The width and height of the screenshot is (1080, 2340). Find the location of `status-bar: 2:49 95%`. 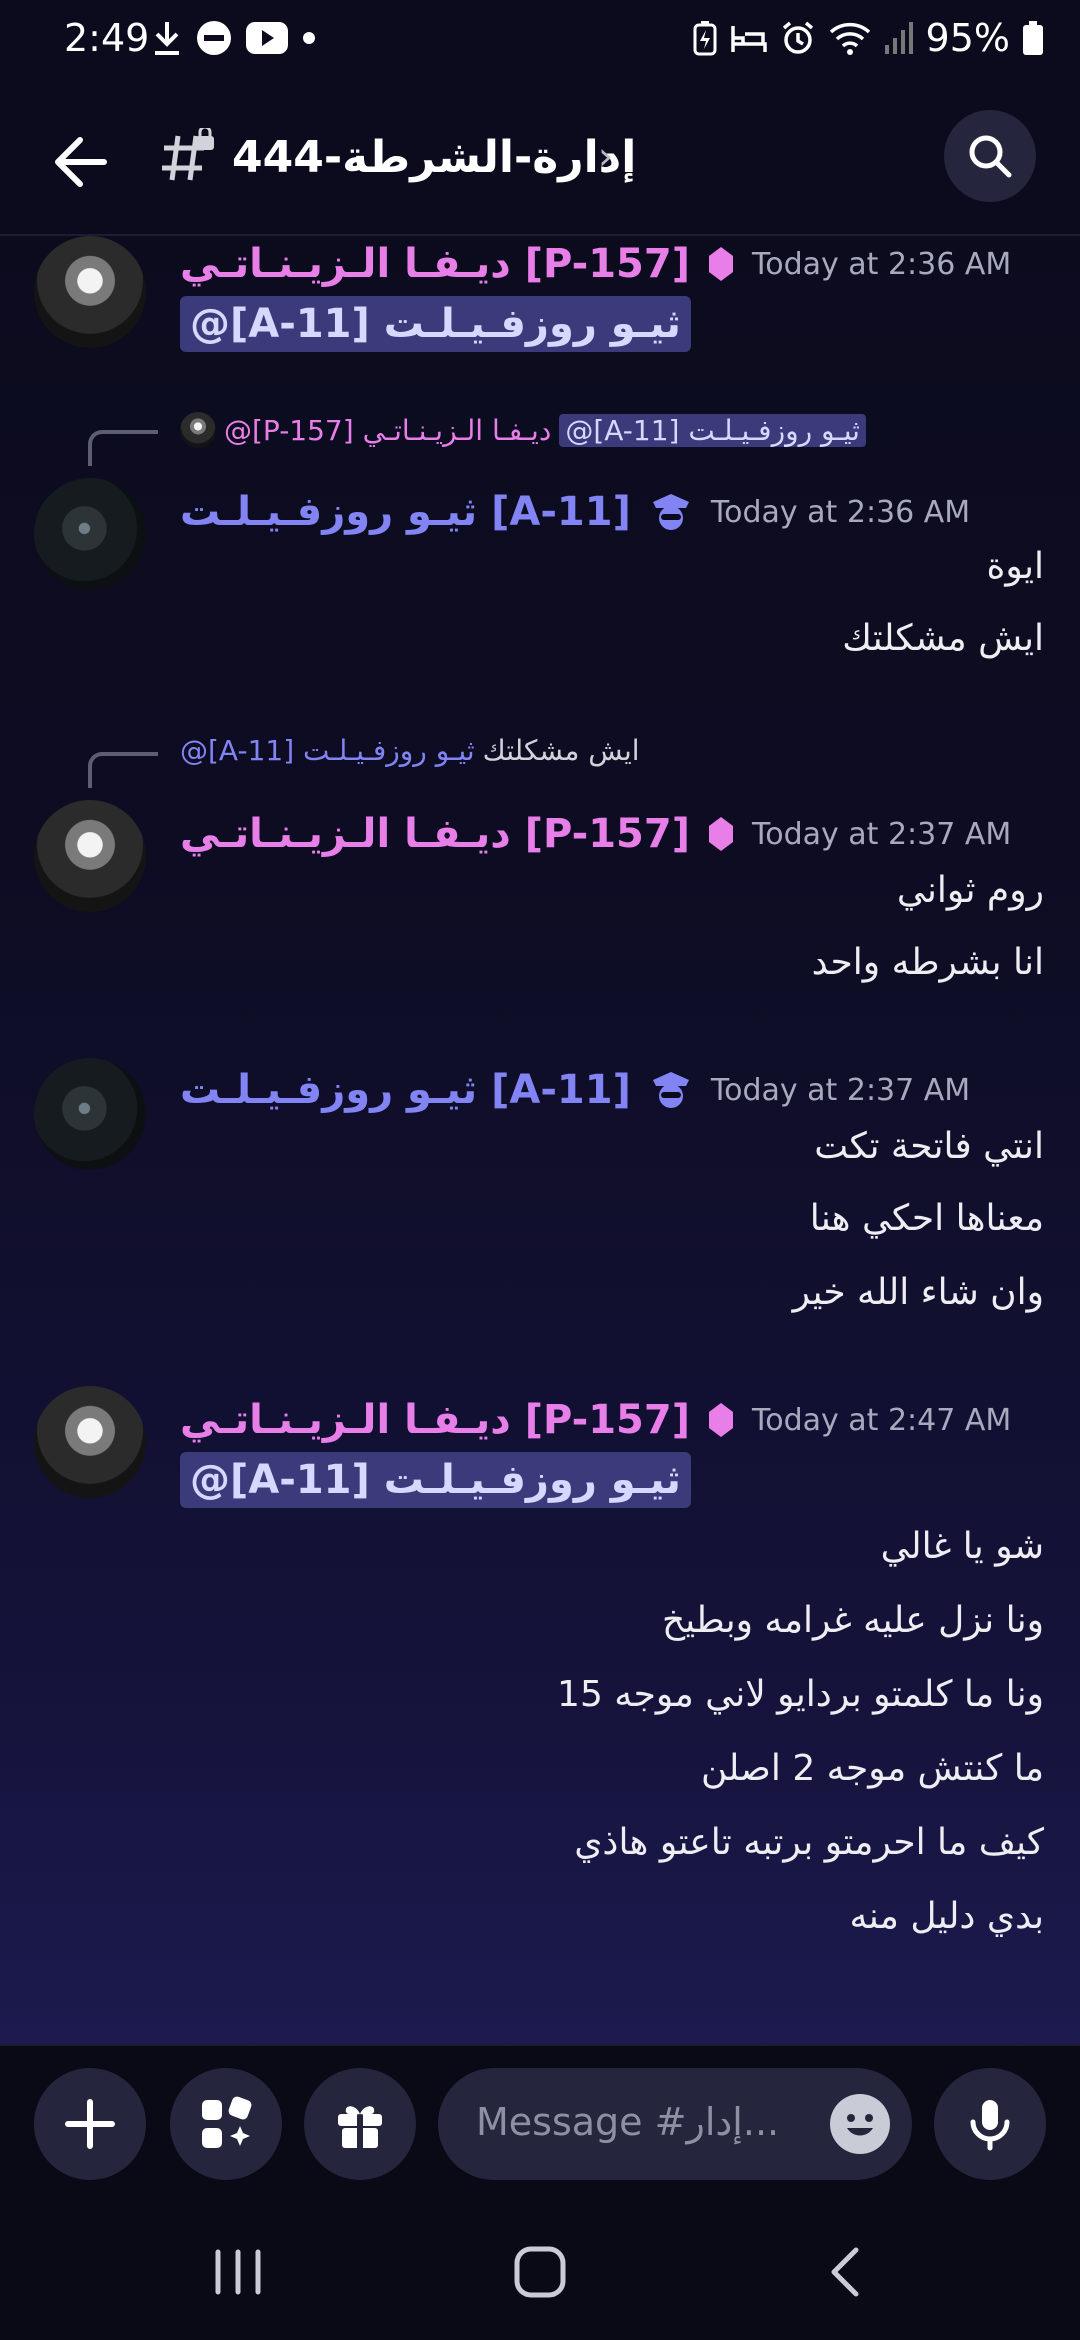

status-bar: 2:49 95% is located at coordinates (540, 43).